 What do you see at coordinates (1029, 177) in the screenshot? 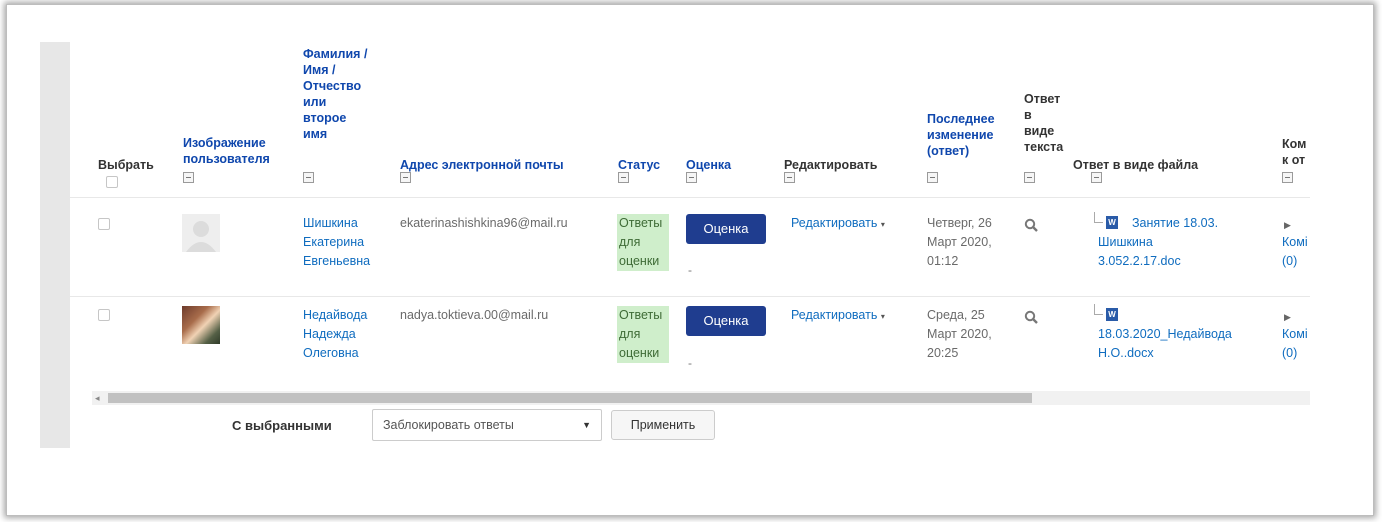
I see `collapse-text-answer-column-icon` at bounding box center [1029, 177].